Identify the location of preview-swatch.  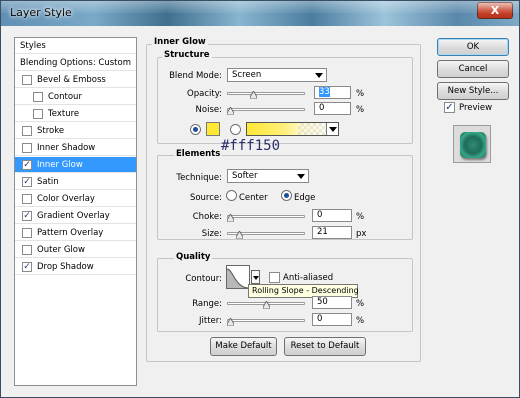
(473, 145).